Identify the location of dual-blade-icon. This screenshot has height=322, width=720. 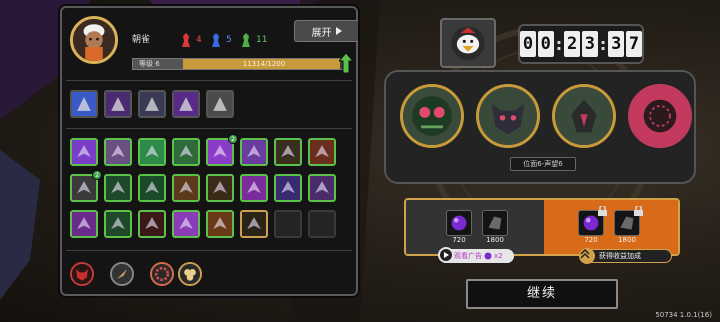
(288, 188).